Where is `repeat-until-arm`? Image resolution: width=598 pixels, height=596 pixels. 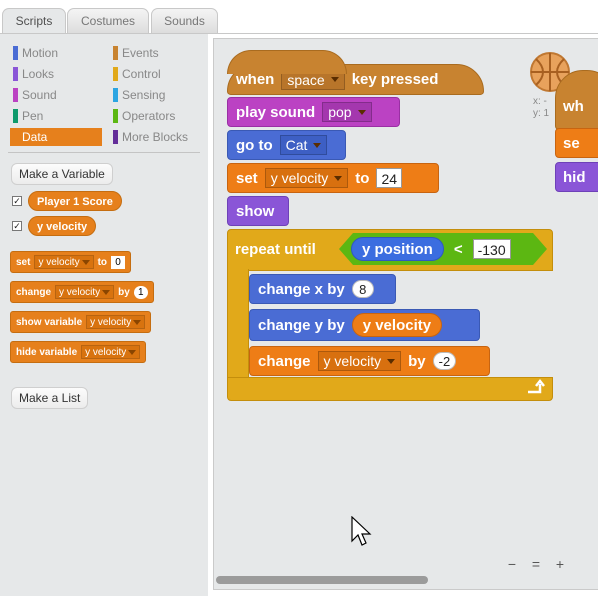
repeat-until-arm is located at coordinates (238, 324).